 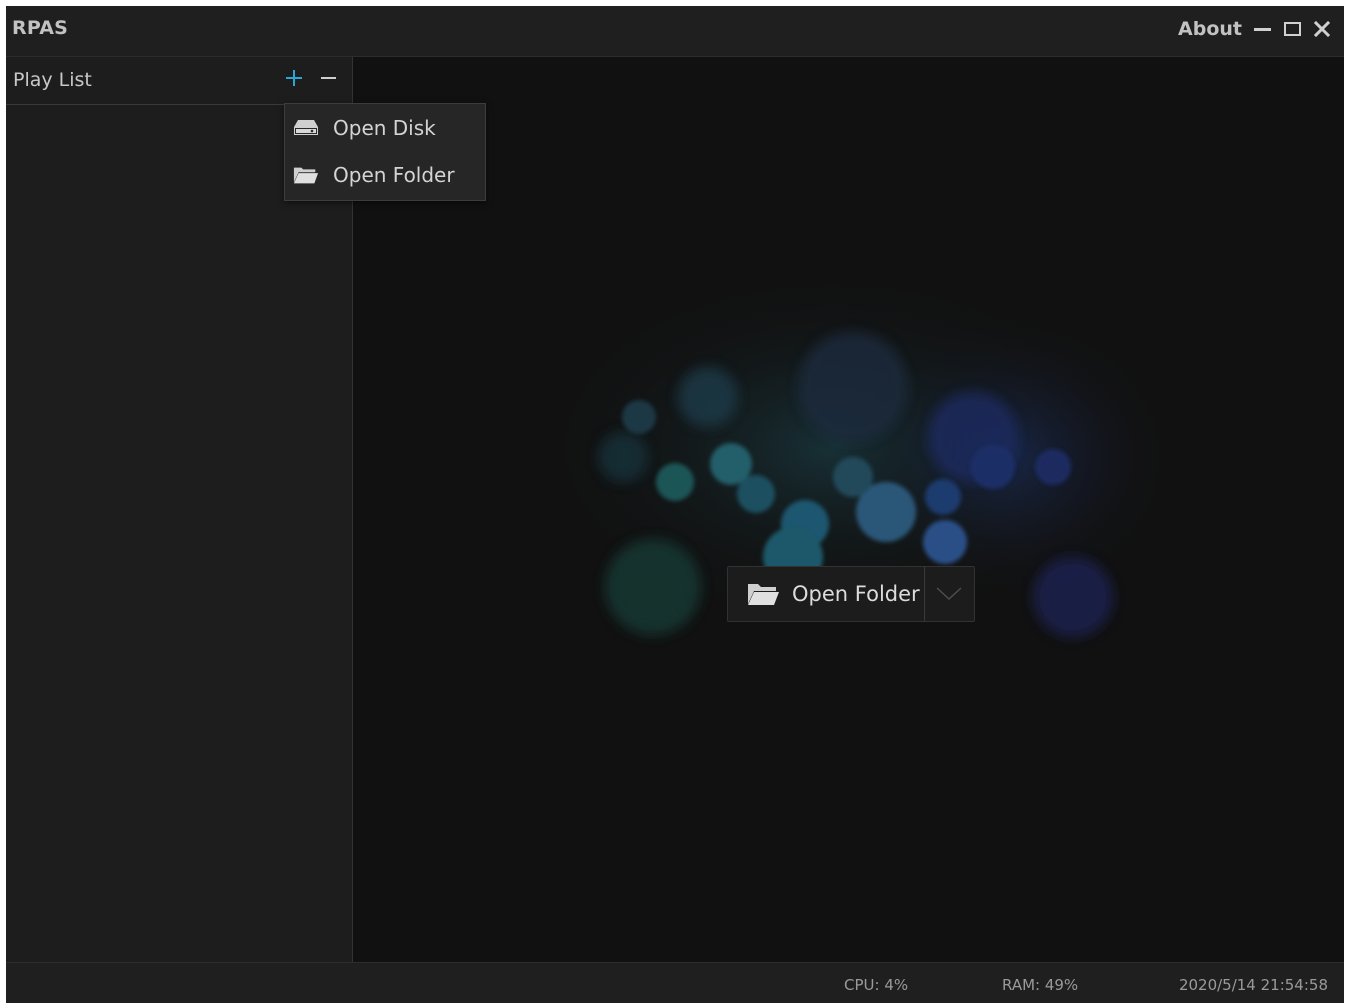 I want to click on about-link: About, so click(x=1210, y=29).